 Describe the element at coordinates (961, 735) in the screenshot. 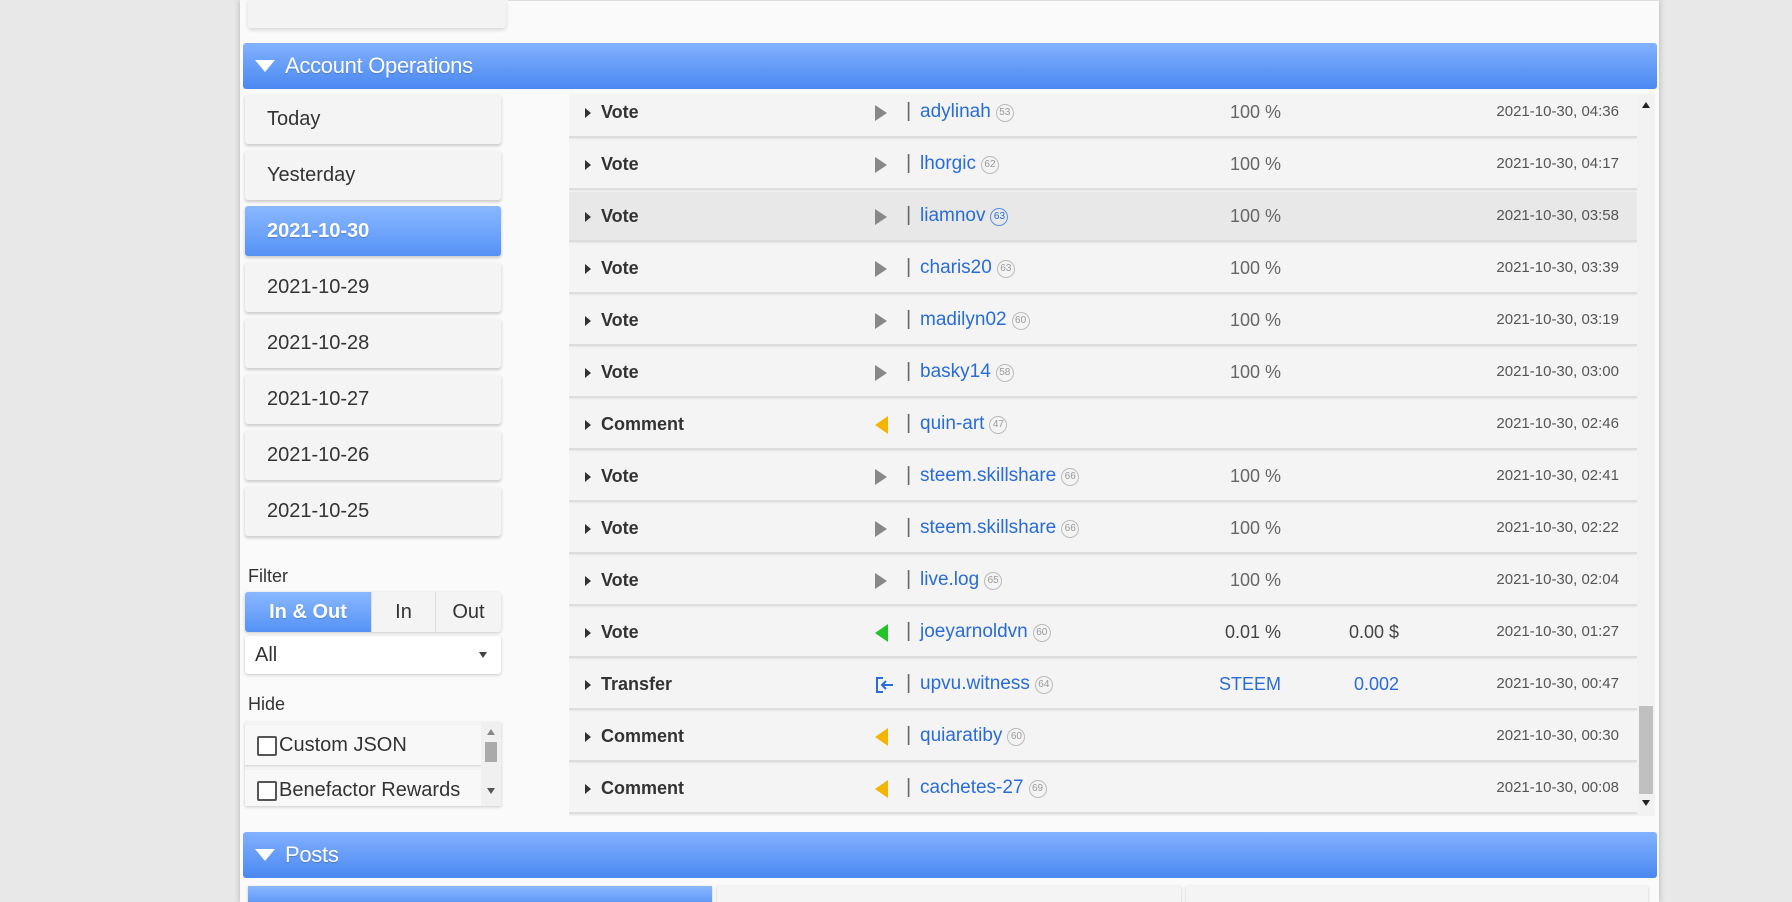

I see `account-name: quiaratiby` at that location.